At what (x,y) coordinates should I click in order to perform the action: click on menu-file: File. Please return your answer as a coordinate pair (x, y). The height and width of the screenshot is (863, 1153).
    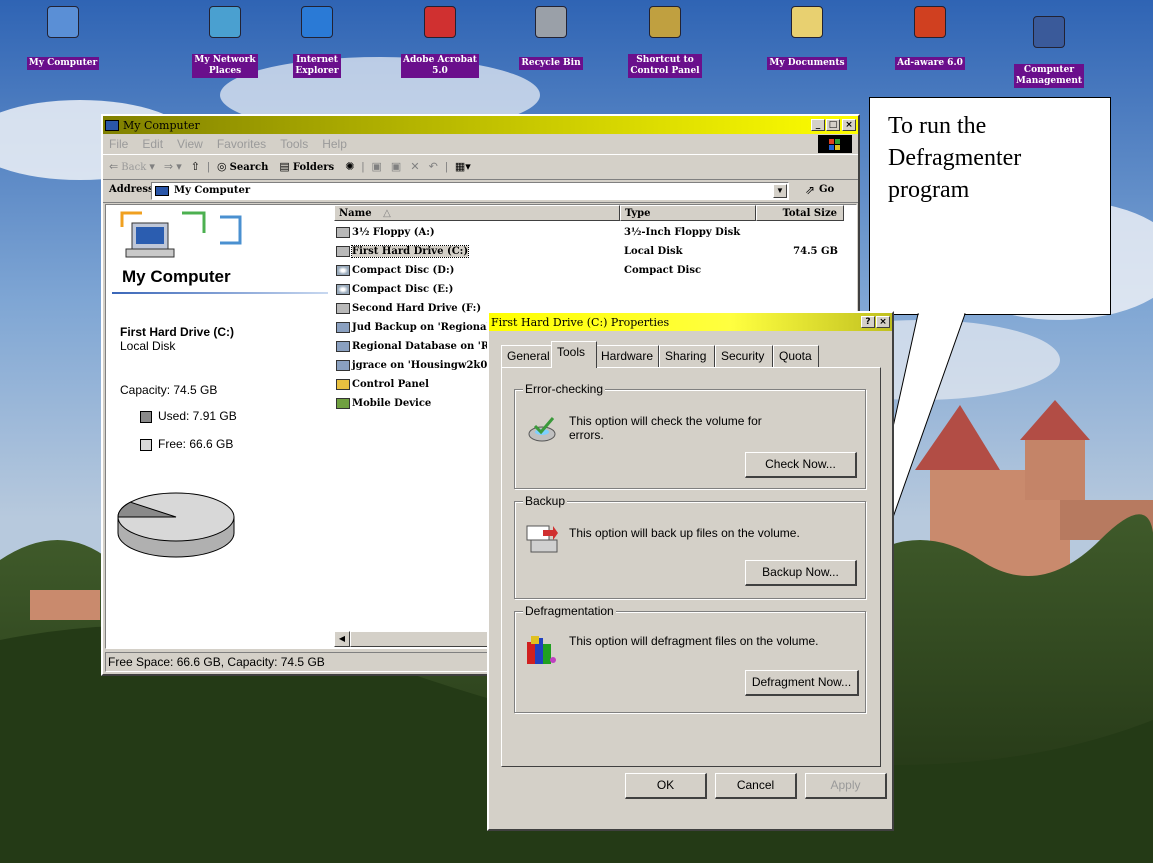
    Looking at the image, I should click on (118, 144).